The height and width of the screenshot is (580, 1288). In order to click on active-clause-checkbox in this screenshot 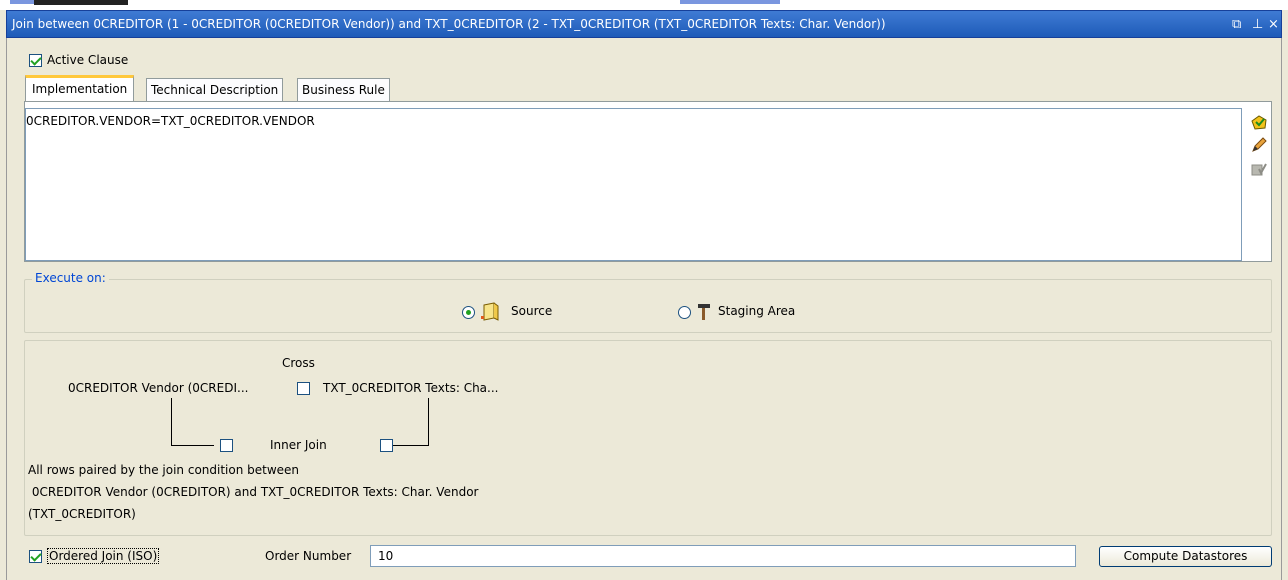, I will do `click(35, 60)`.